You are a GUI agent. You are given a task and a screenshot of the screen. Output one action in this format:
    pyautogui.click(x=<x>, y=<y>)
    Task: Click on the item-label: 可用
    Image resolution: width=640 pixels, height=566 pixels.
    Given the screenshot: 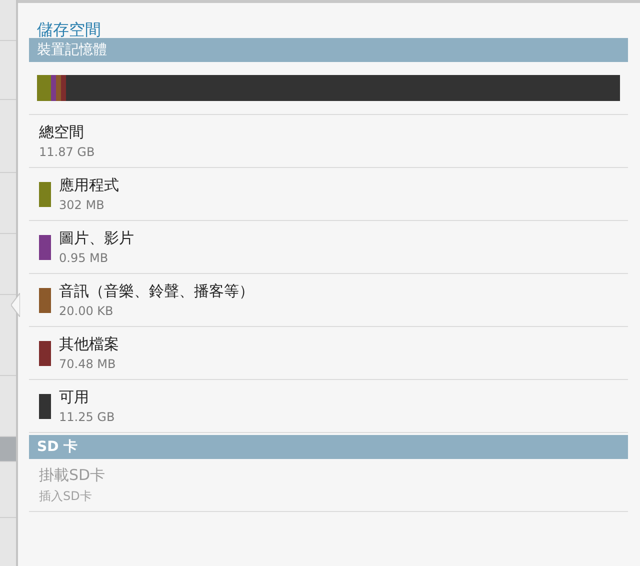 What is the action you would take?
    pyautogui.click(x=74, y=397)
    